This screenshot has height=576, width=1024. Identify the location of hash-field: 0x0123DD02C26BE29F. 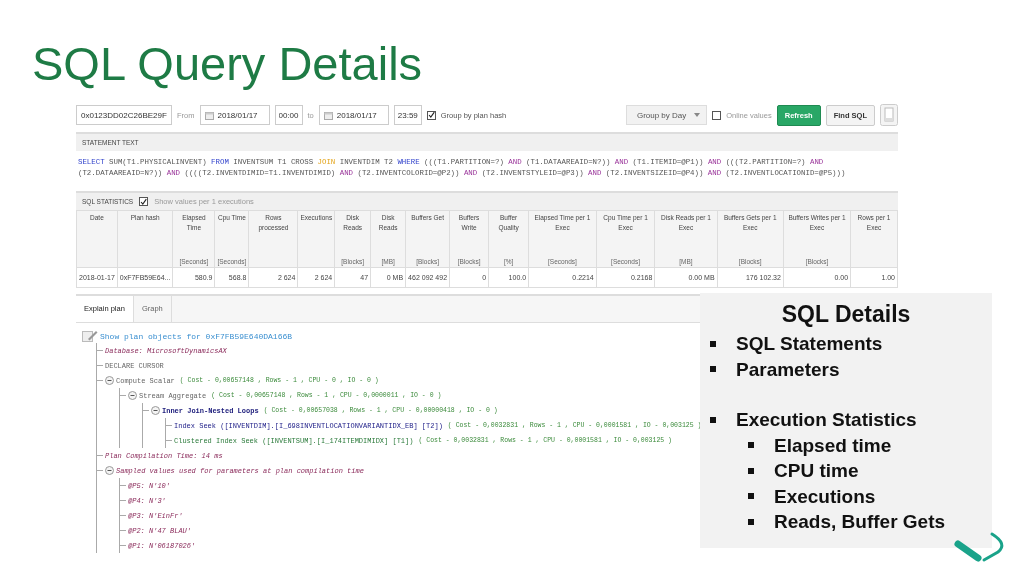
(124, 115).